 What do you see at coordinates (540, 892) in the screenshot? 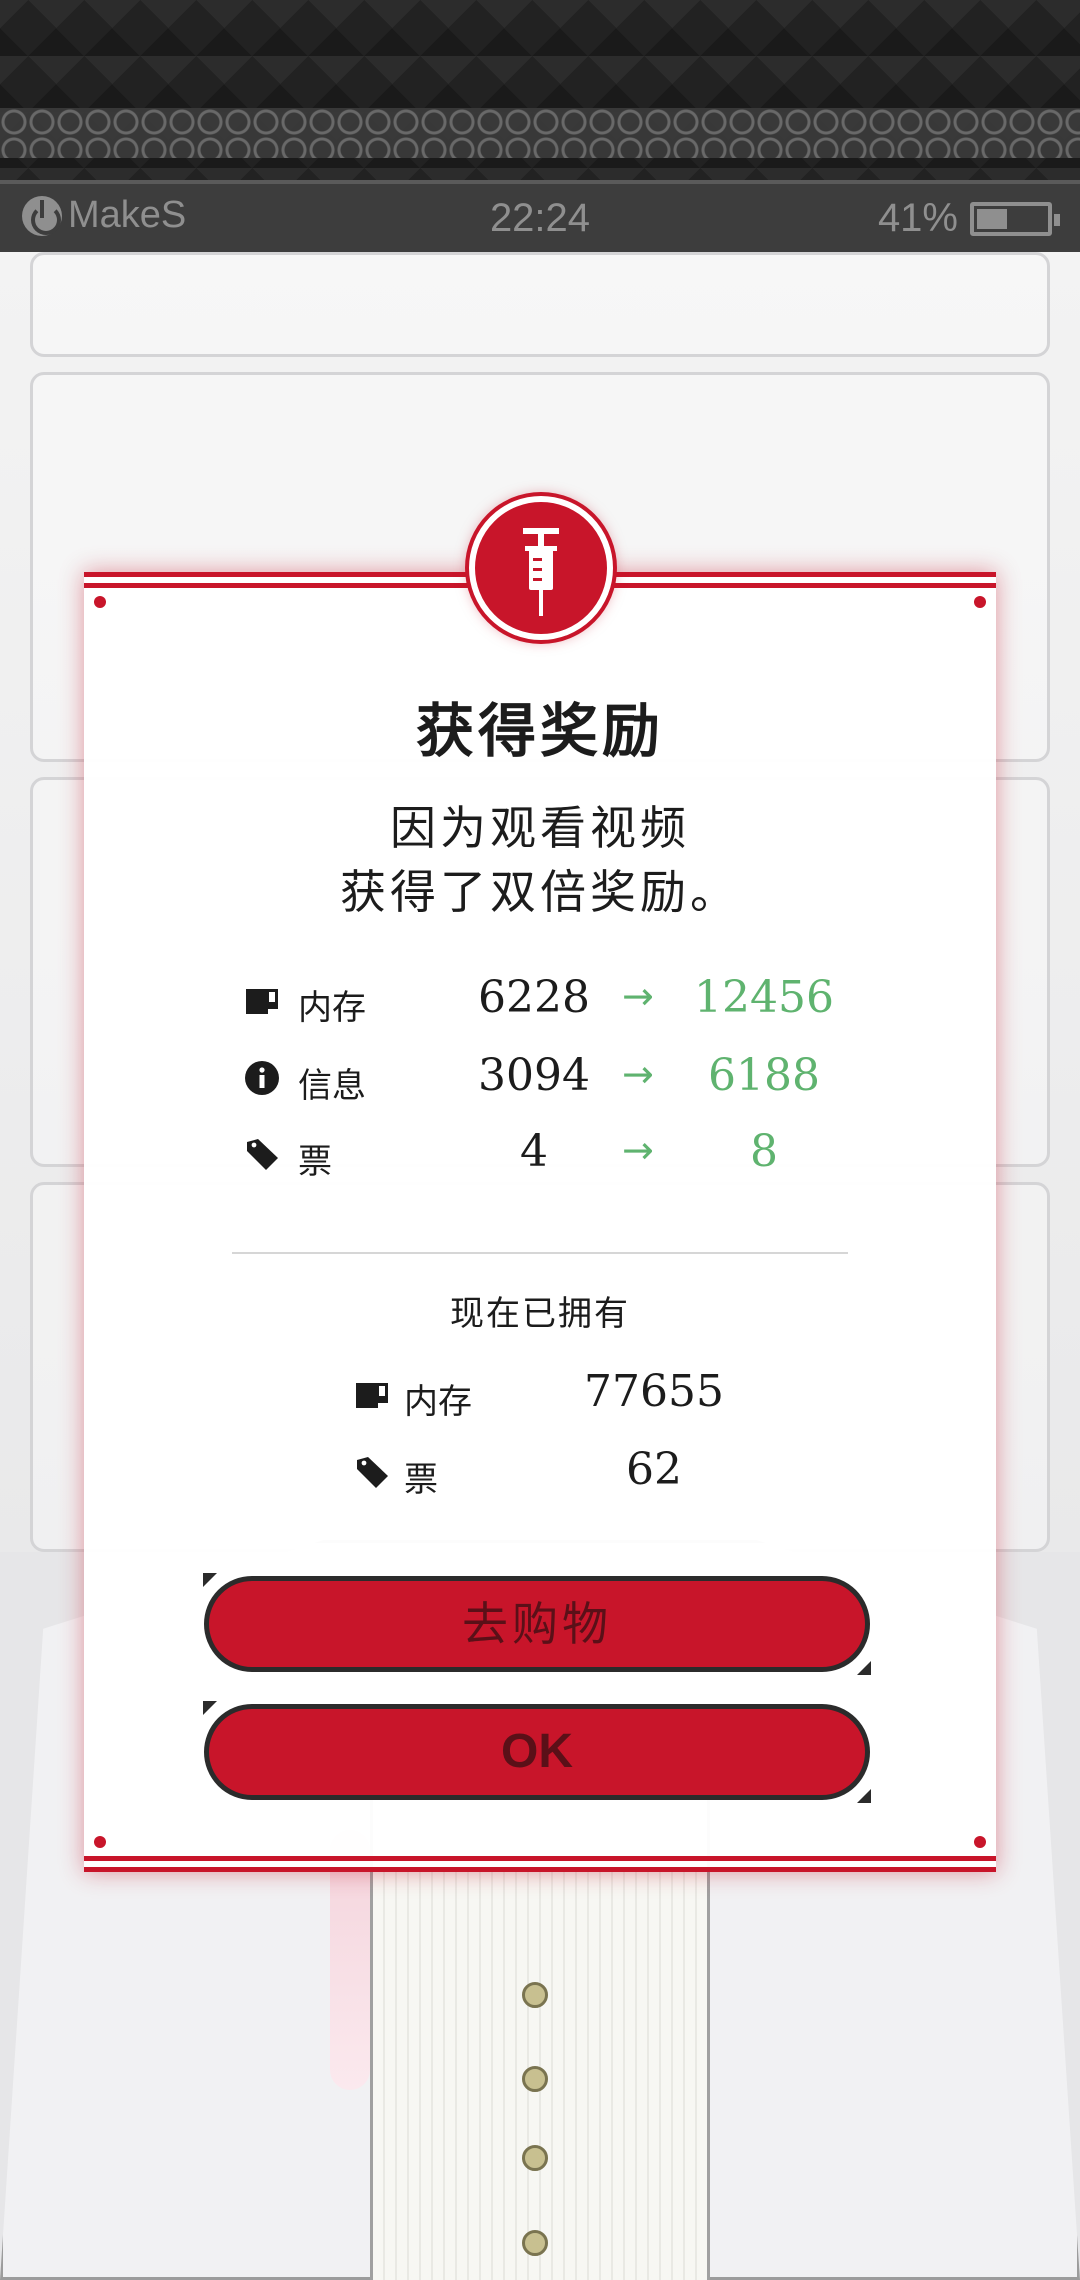
I see `description-line: 获得了双倍奖励。` at bounding box center [540, 892].